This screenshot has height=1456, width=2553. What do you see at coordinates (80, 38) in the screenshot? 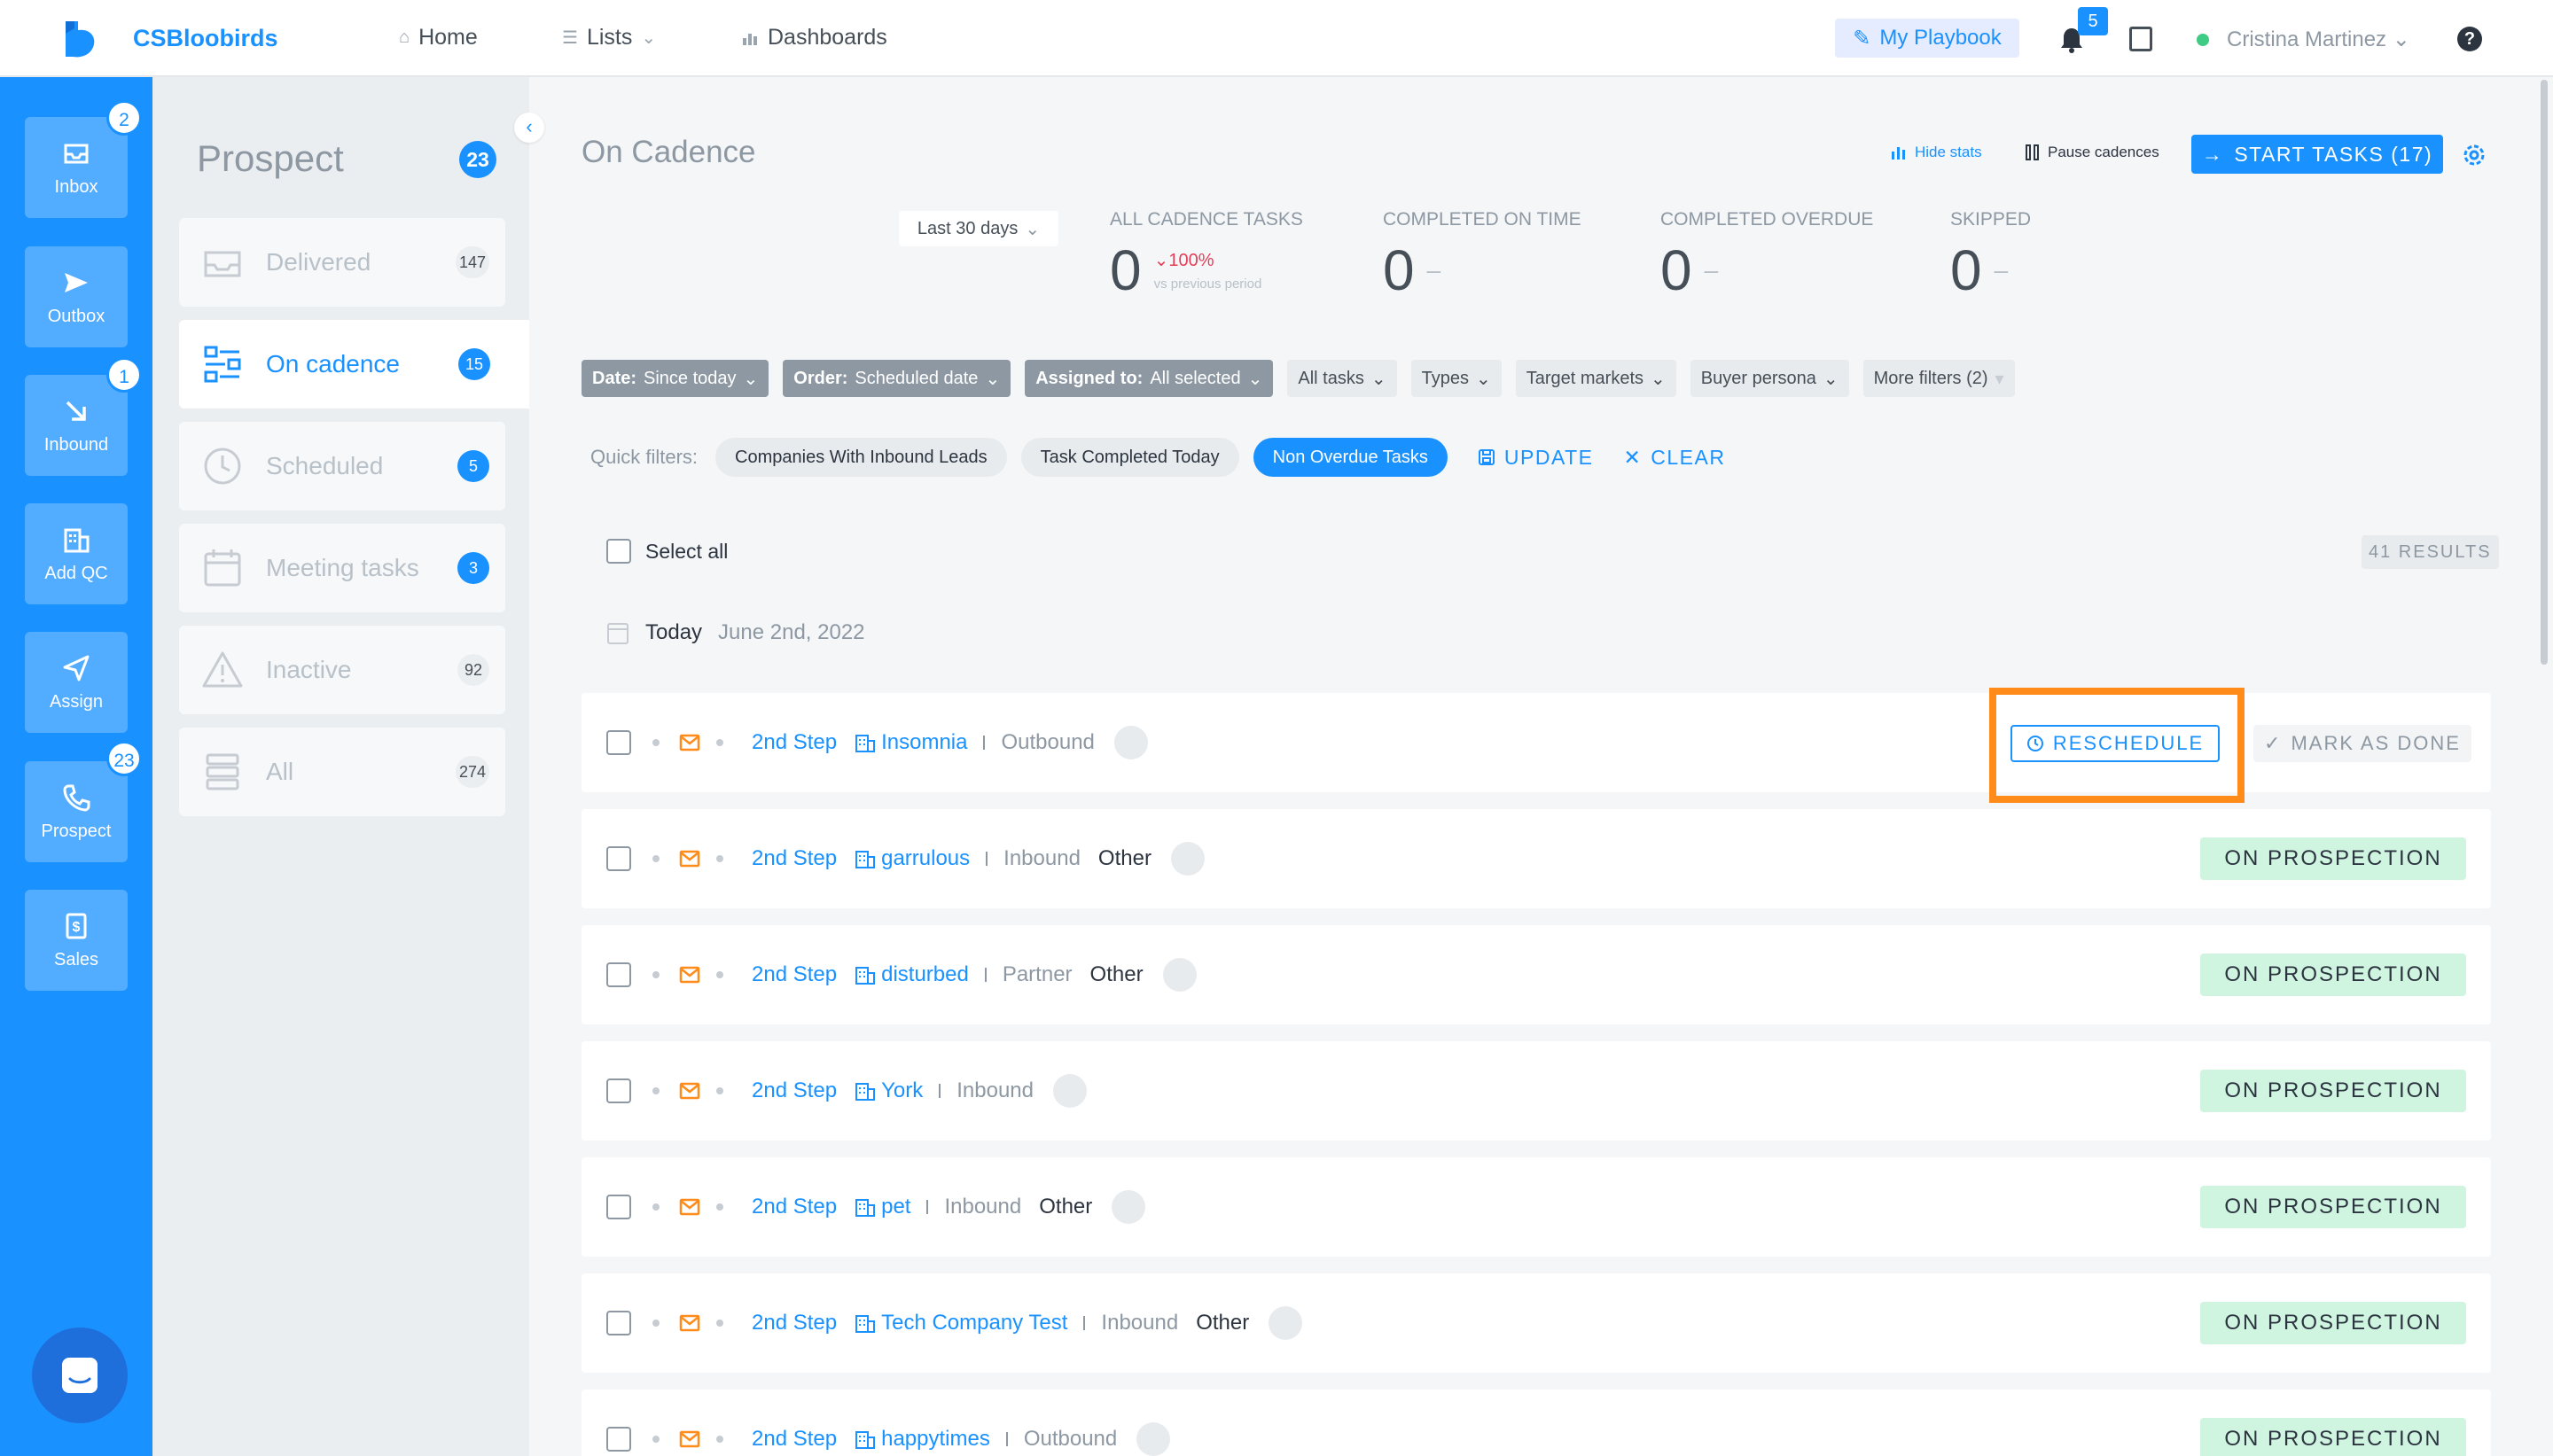
I see `bloobirds-logo` at bounding box center [80, 38].